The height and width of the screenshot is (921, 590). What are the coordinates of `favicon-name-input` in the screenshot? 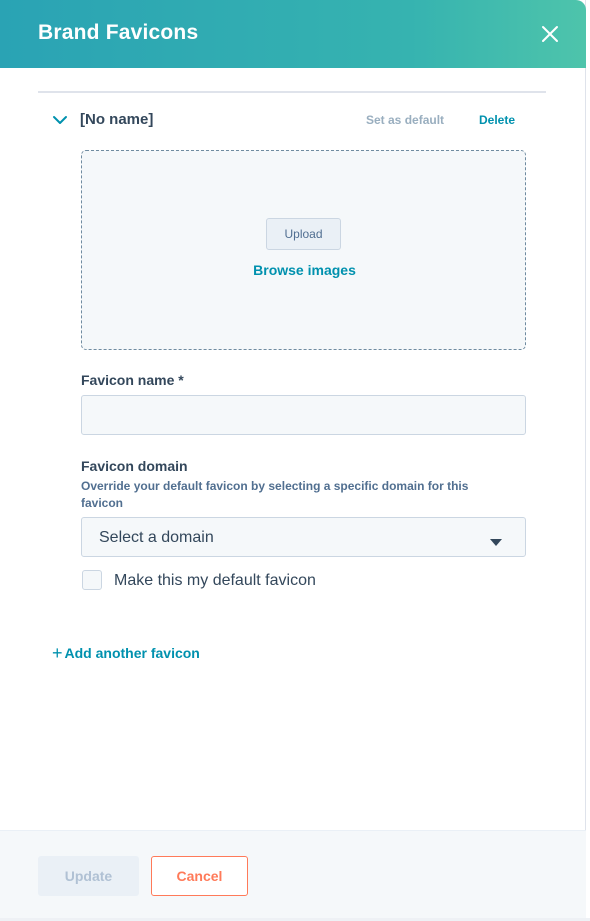 It's located at (303, 415).